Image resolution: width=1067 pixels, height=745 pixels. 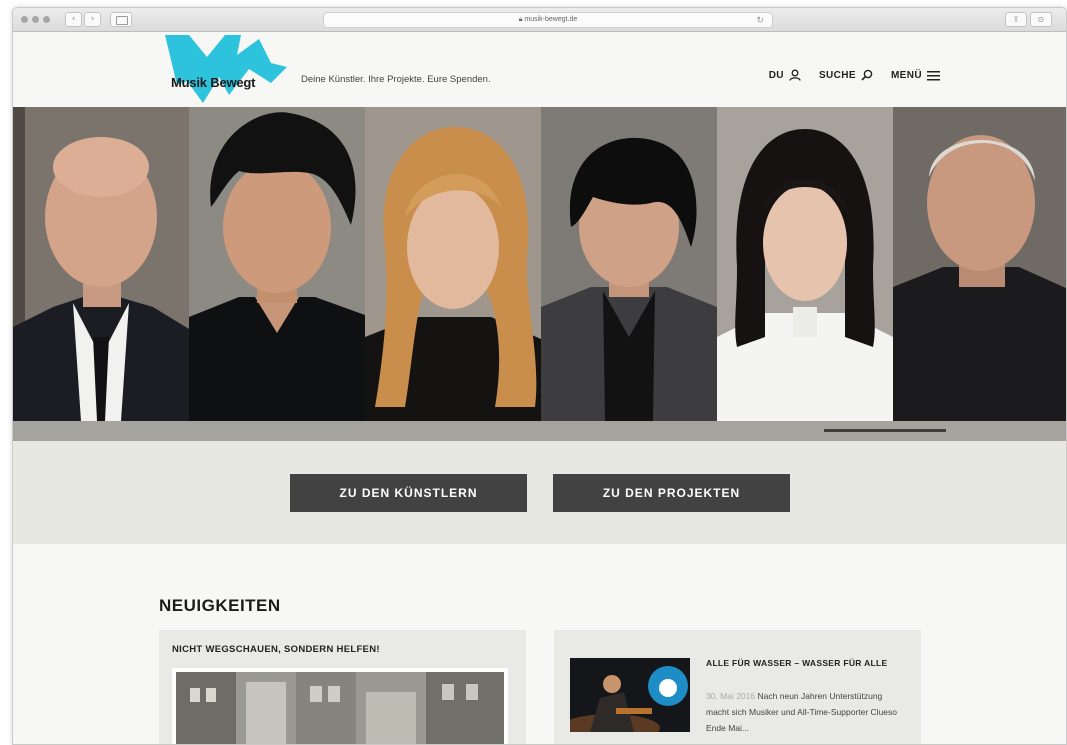 What do you see at coordinates (885, 430) in the screenshot?
I see `carousel-scroll-thumb` at bounding box center [885, 430].